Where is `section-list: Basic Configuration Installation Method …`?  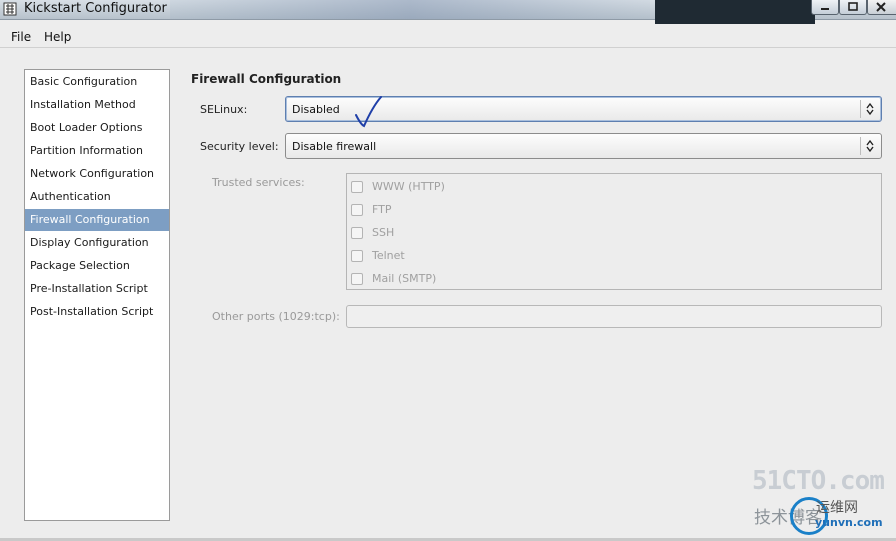
section-list: Basic Configuration Installation Method … is located at coordinates (97, 295).